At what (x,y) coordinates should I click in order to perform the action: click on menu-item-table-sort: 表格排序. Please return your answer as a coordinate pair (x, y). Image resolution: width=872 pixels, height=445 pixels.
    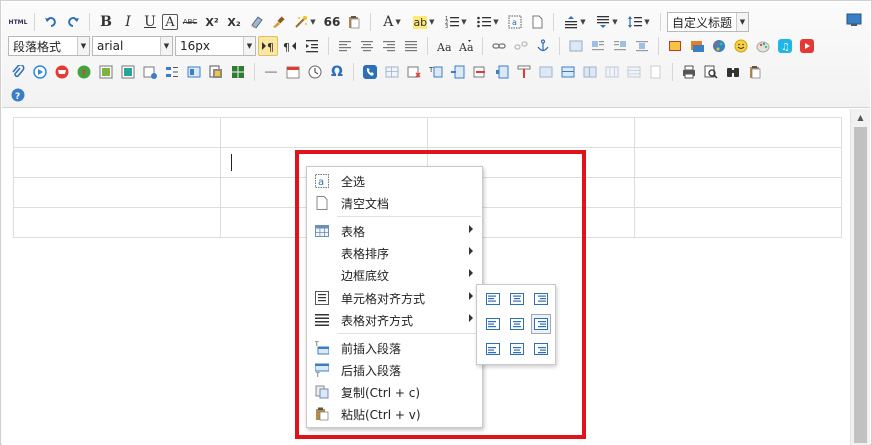
    Looking at the image, I should click on (394, 253).